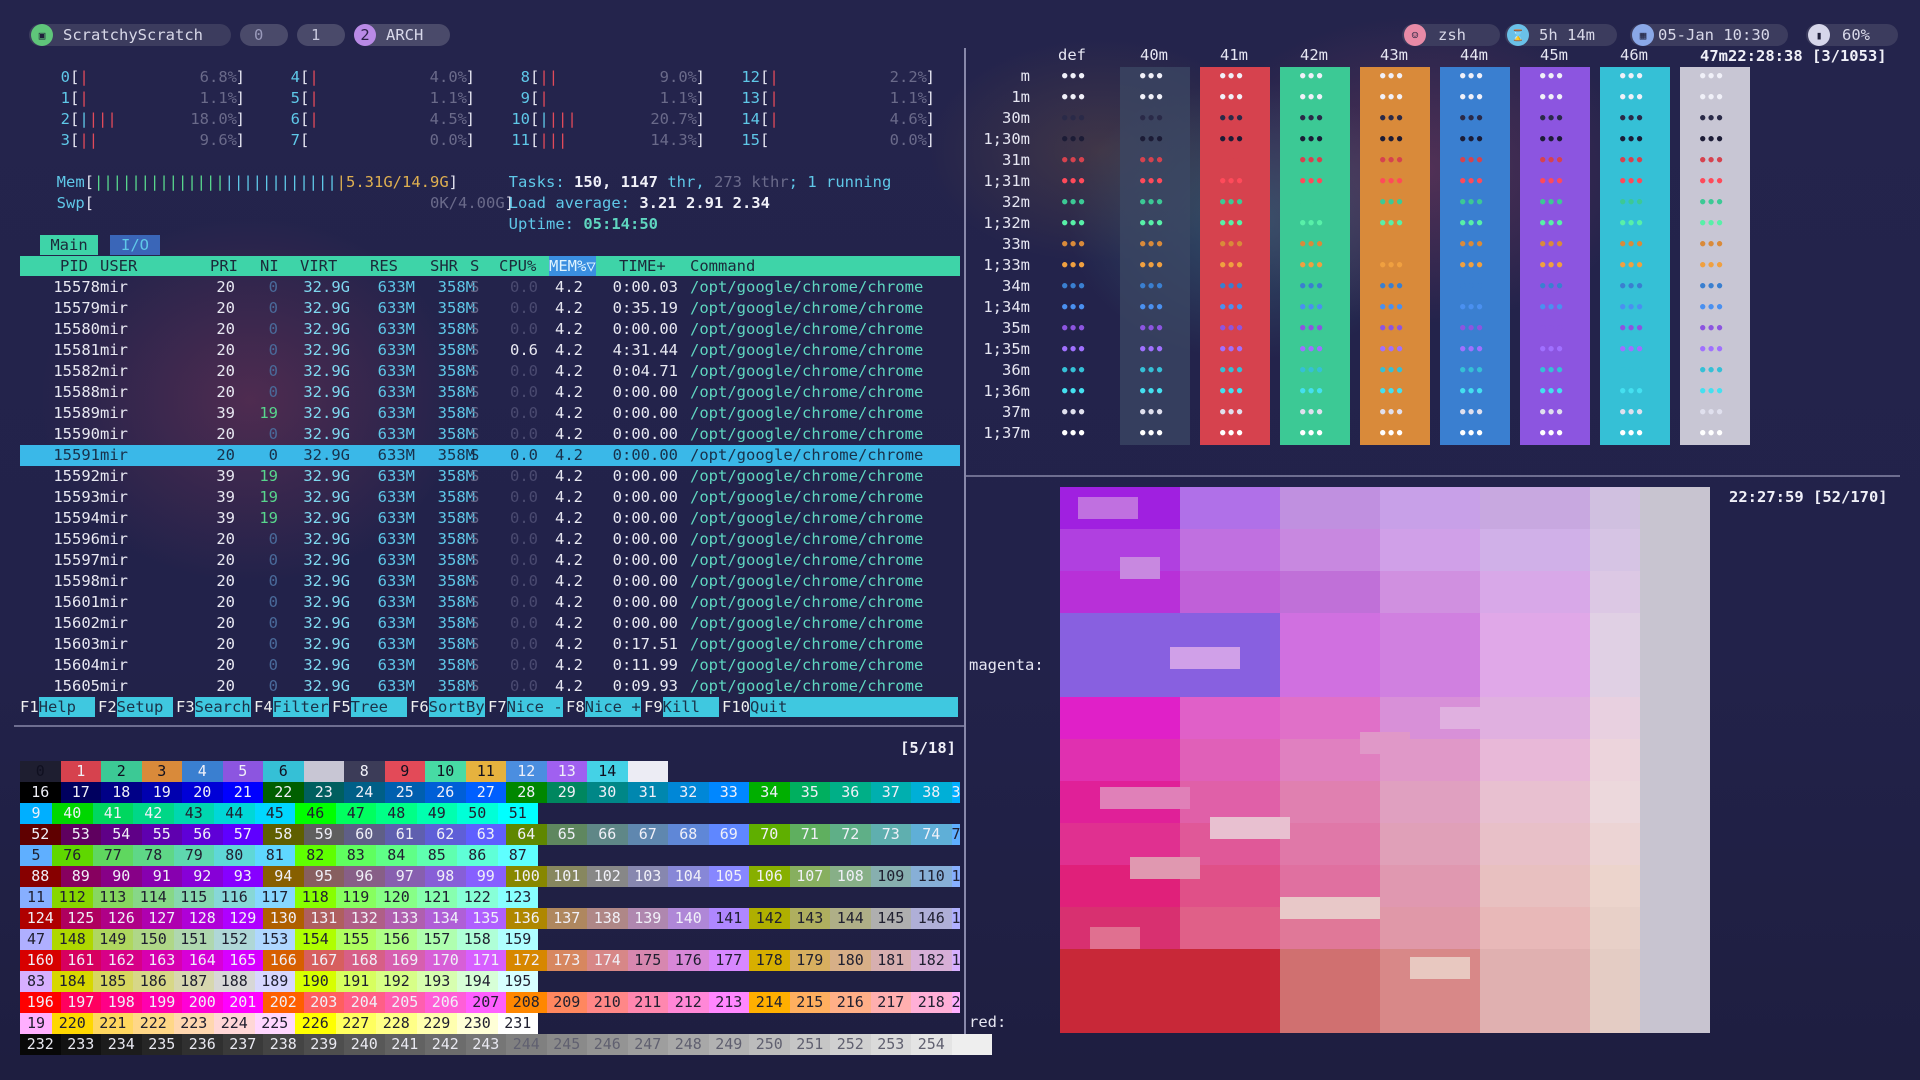  What do you see at coordinates (76, 623) in the screenshot?
I see `cell-pid: 15602` at bounding box center [76, 623].